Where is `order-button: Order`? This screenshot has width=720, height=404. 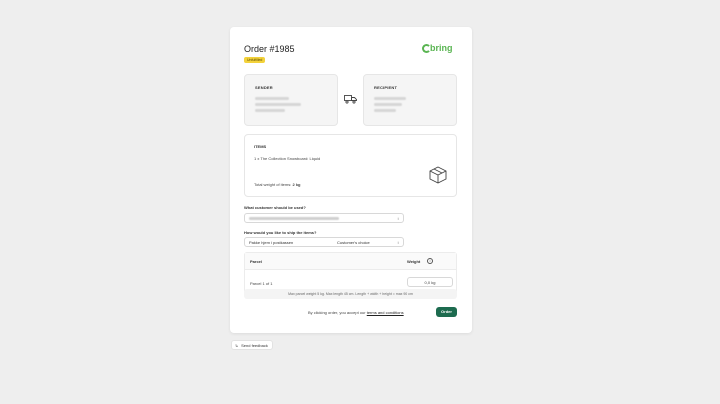
order-button: Order is located at coordinates (446, 312).